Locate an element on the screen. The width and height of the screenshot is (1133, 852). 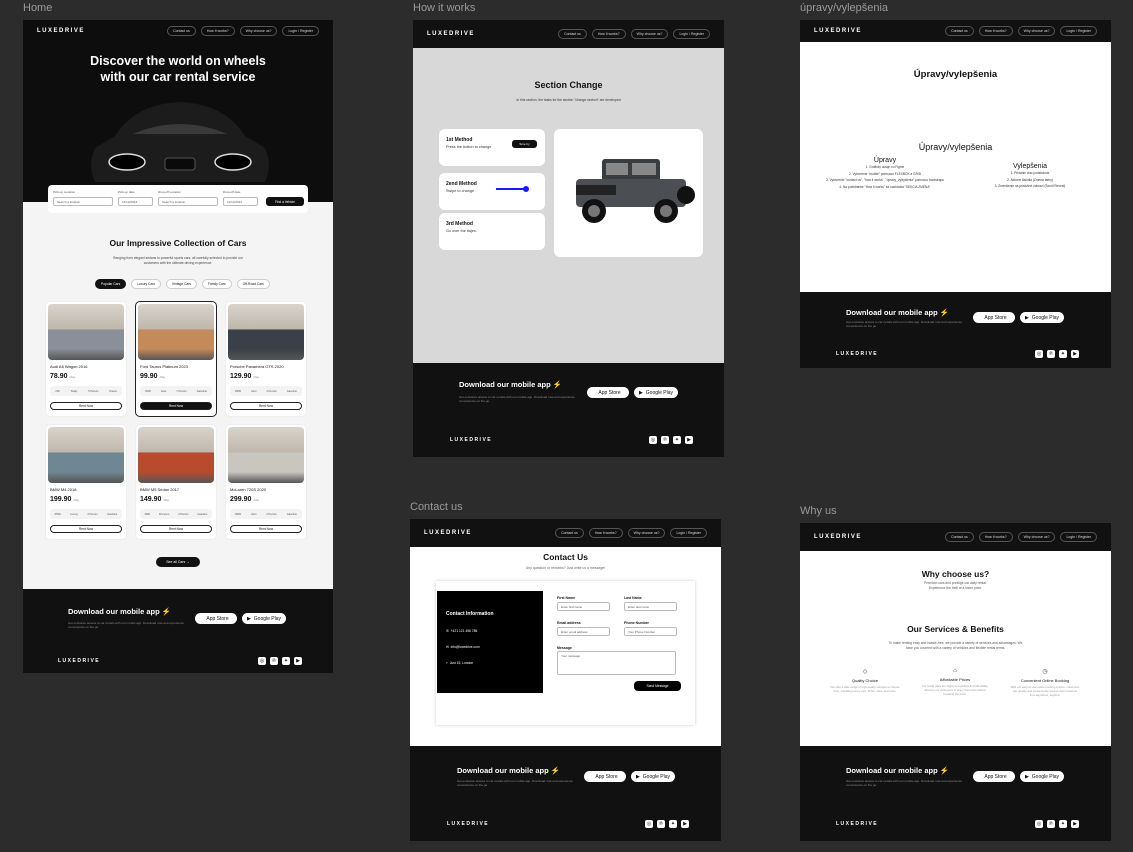
swipe-slider-track is located at coordinates (511, 189).